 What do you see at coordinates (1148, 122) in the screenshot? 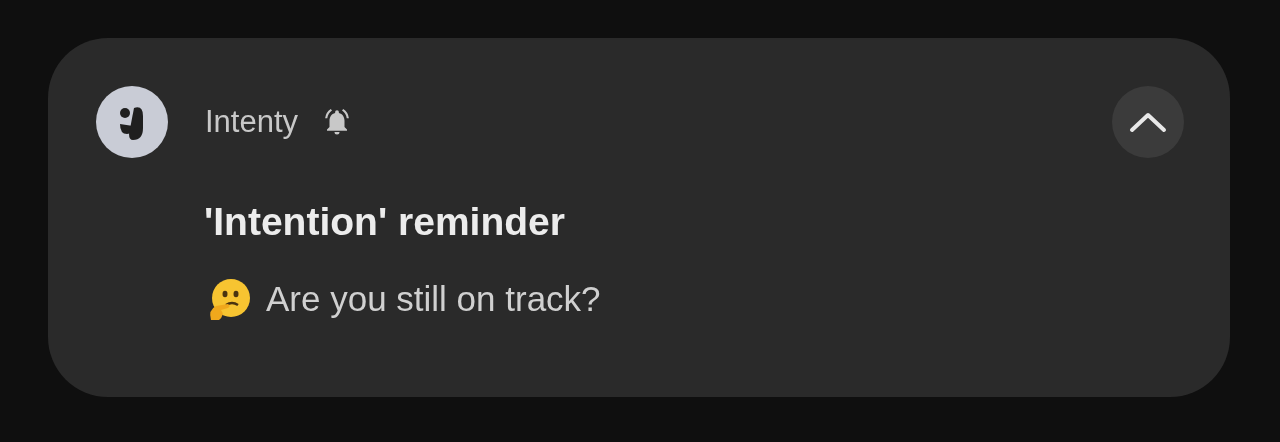
I see `chevron-icon` at bounding box center [1148, 122].